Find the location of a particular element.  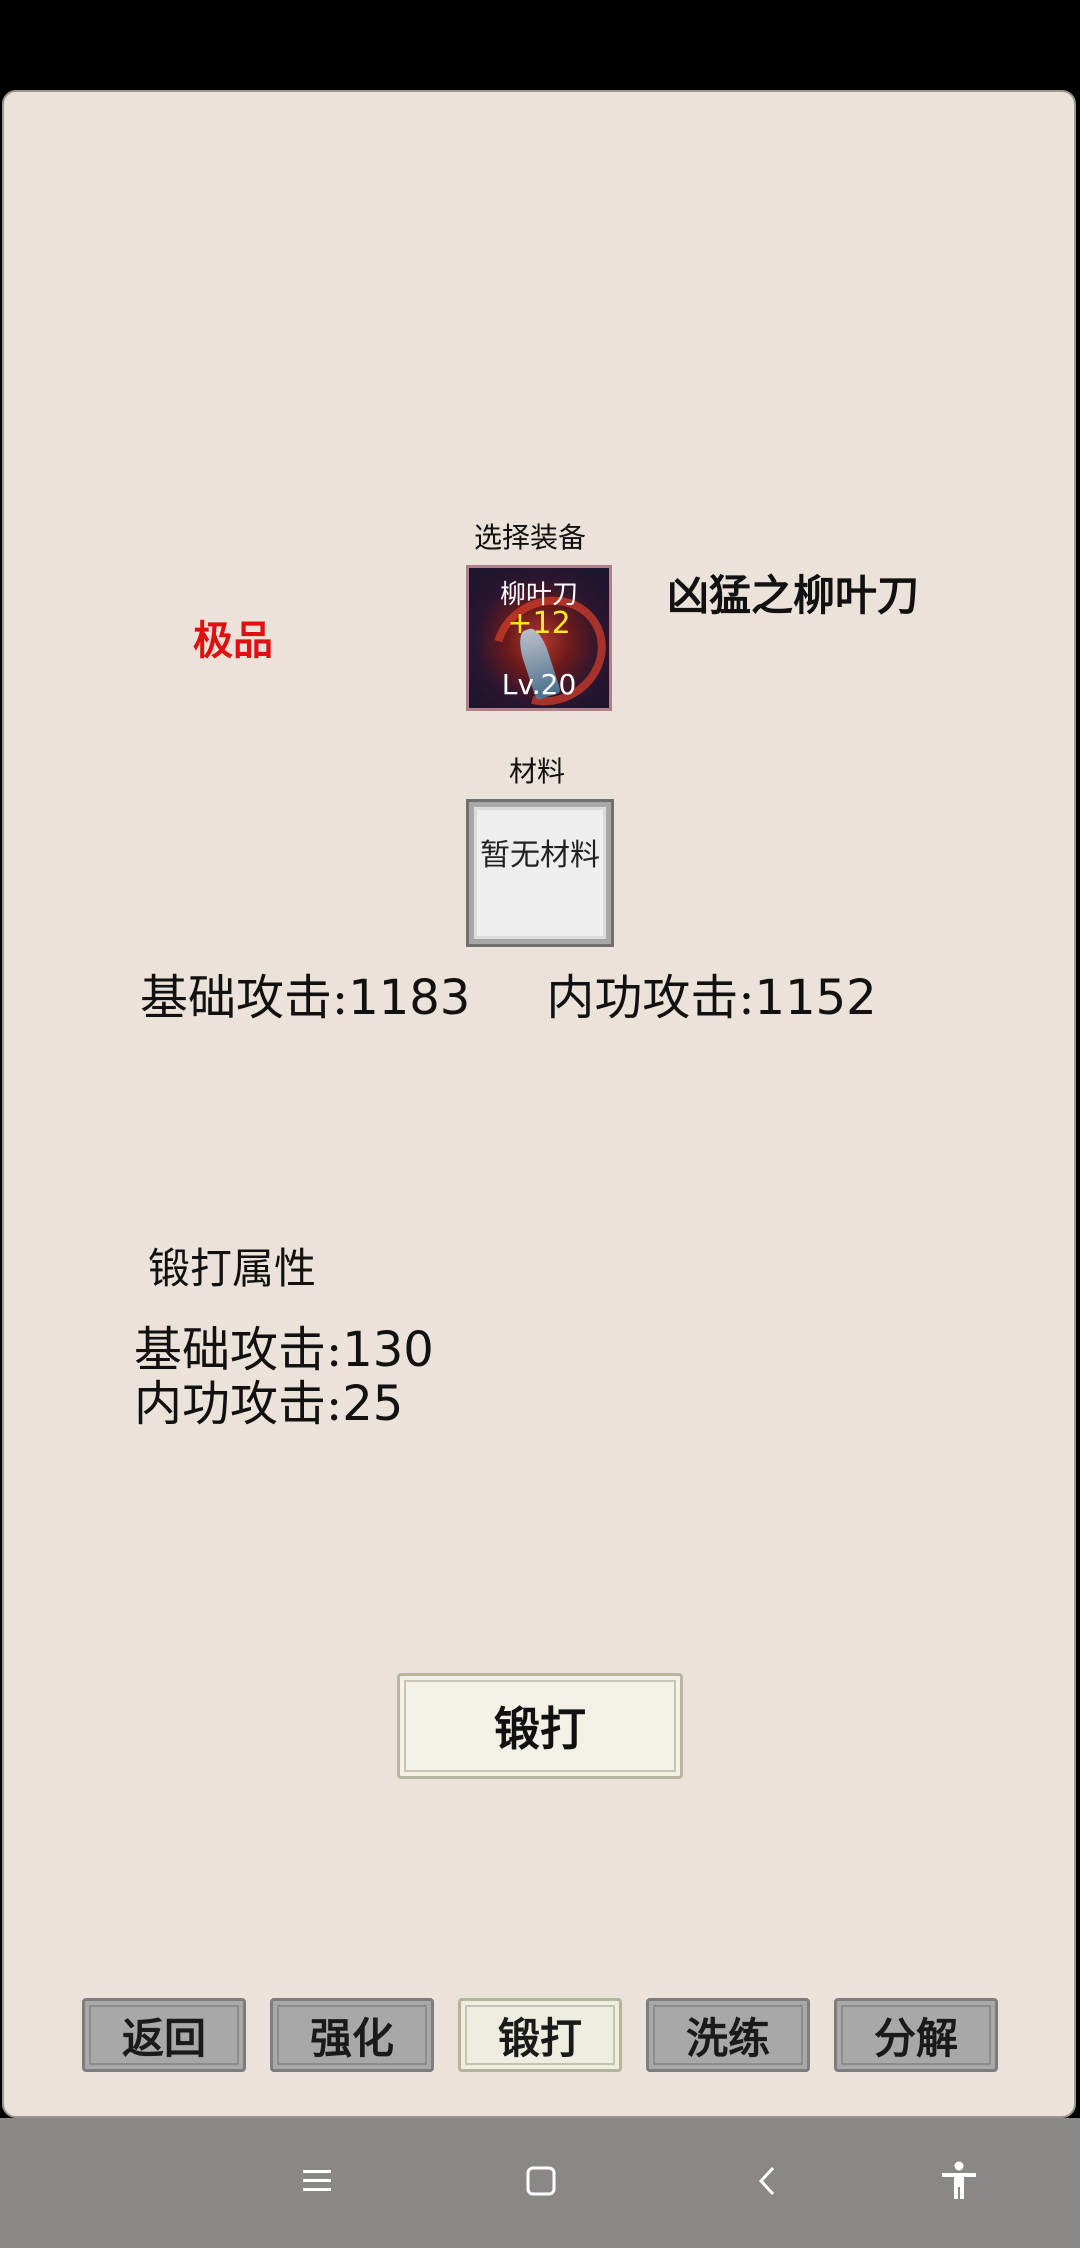

bottom-tab-bar: 返回 强化 锻打 洗练 分解 is located at coordinates (540, 2035).